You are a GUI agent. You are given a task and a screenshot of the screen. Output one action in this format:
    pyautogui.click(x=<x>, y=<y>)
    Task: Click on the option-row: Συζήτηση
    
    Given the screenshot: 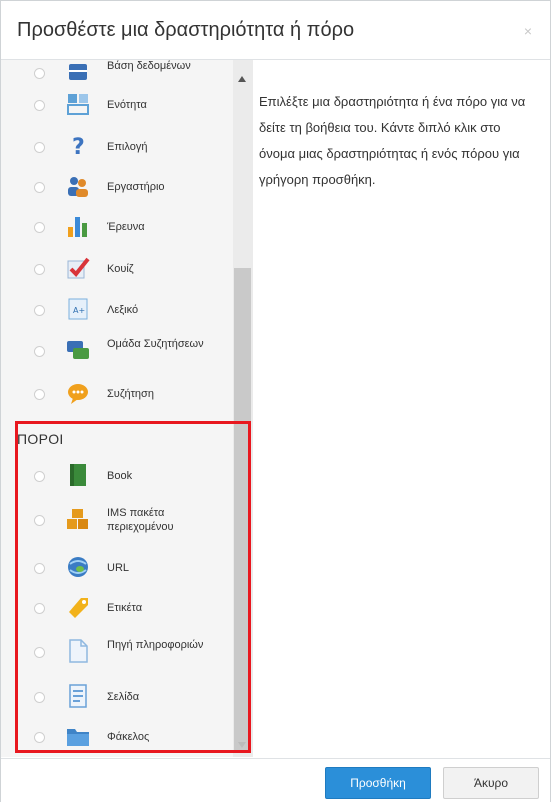 What is the action you would take?
    pyautogui.click(x=117, y=394)
    